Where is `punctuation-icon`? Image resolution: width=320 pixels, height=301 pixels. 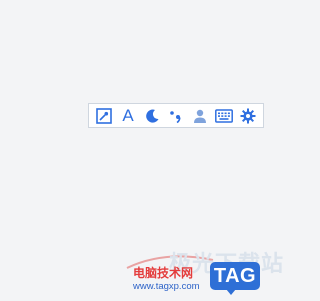
punctuation-icon is located at coordinates (176, 116).